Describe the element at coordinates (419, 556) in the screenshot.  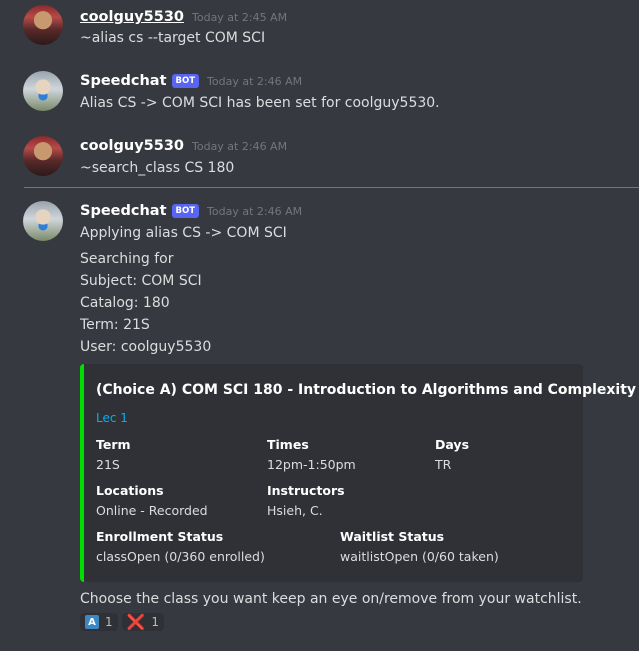
I see `field-value-waitlist: waitlistOpen (0/60 taken)` at that location.